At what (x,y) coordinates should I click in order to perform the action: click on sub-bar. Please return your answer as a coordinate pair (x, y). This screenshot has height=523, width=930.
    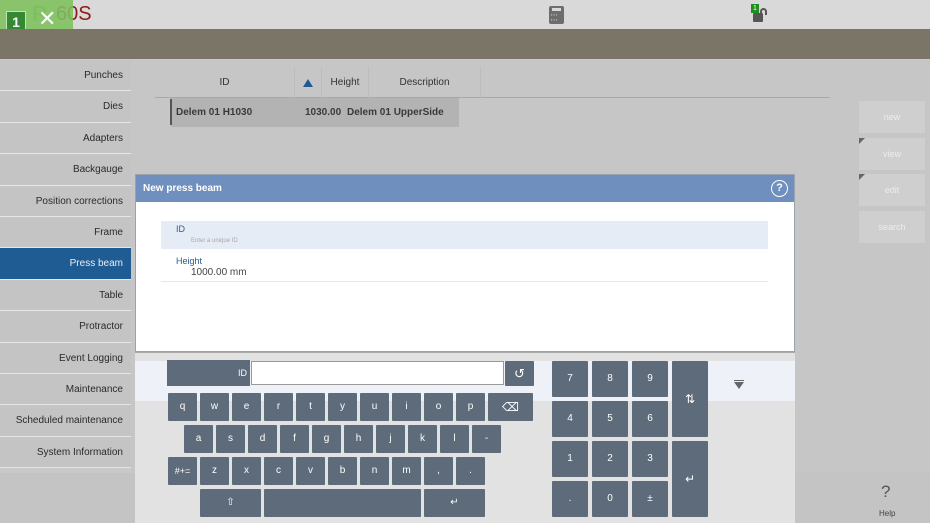
    Looking at the image, I should click on (465, 44).